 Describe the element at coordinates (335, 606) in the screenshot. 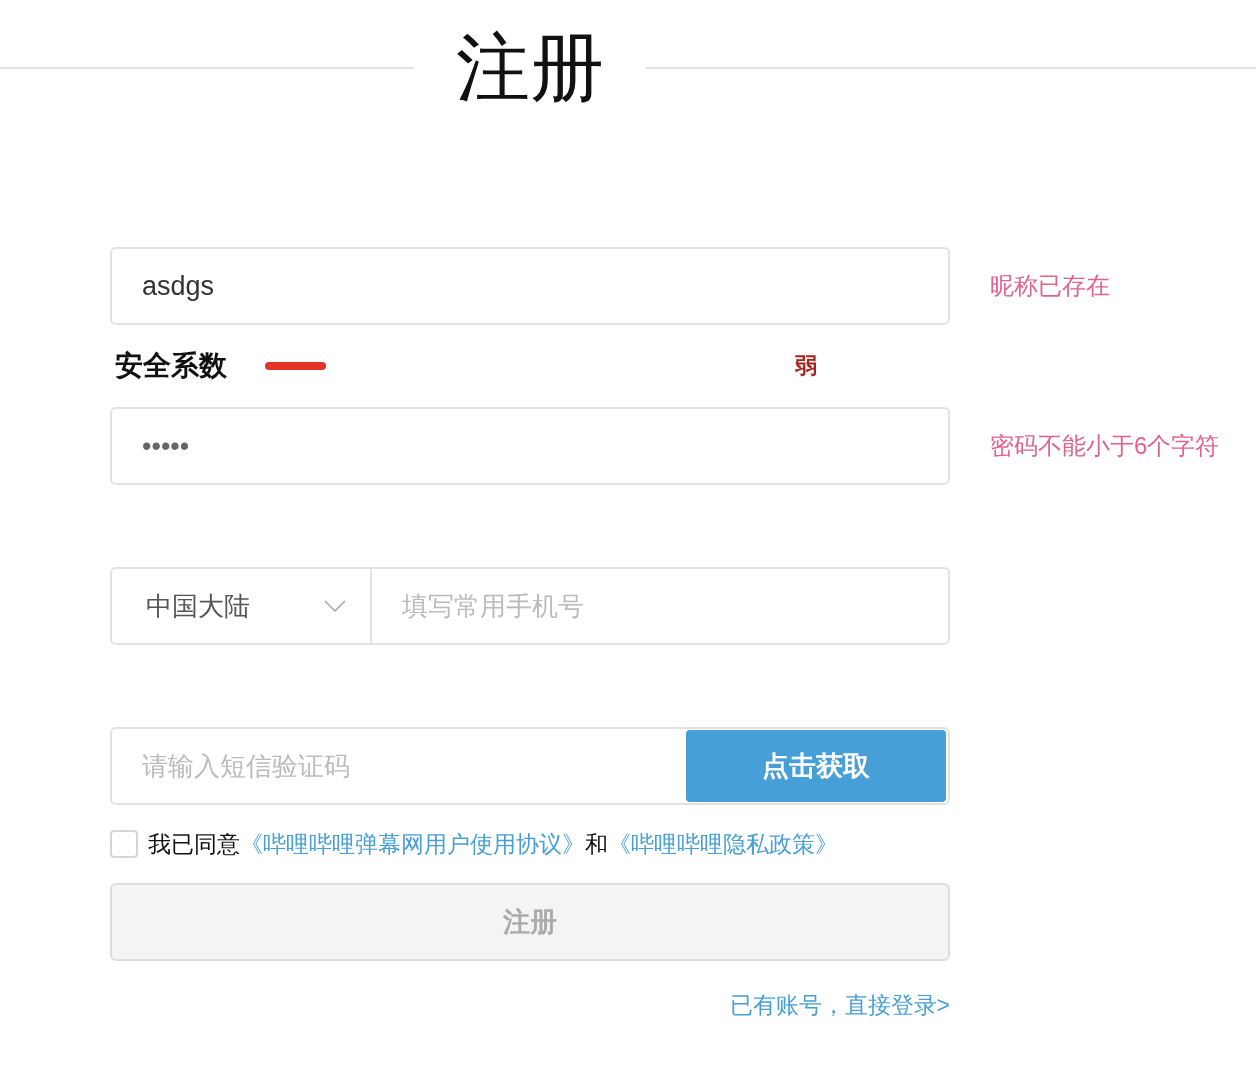

I see `chevron-down-icon` at that location.